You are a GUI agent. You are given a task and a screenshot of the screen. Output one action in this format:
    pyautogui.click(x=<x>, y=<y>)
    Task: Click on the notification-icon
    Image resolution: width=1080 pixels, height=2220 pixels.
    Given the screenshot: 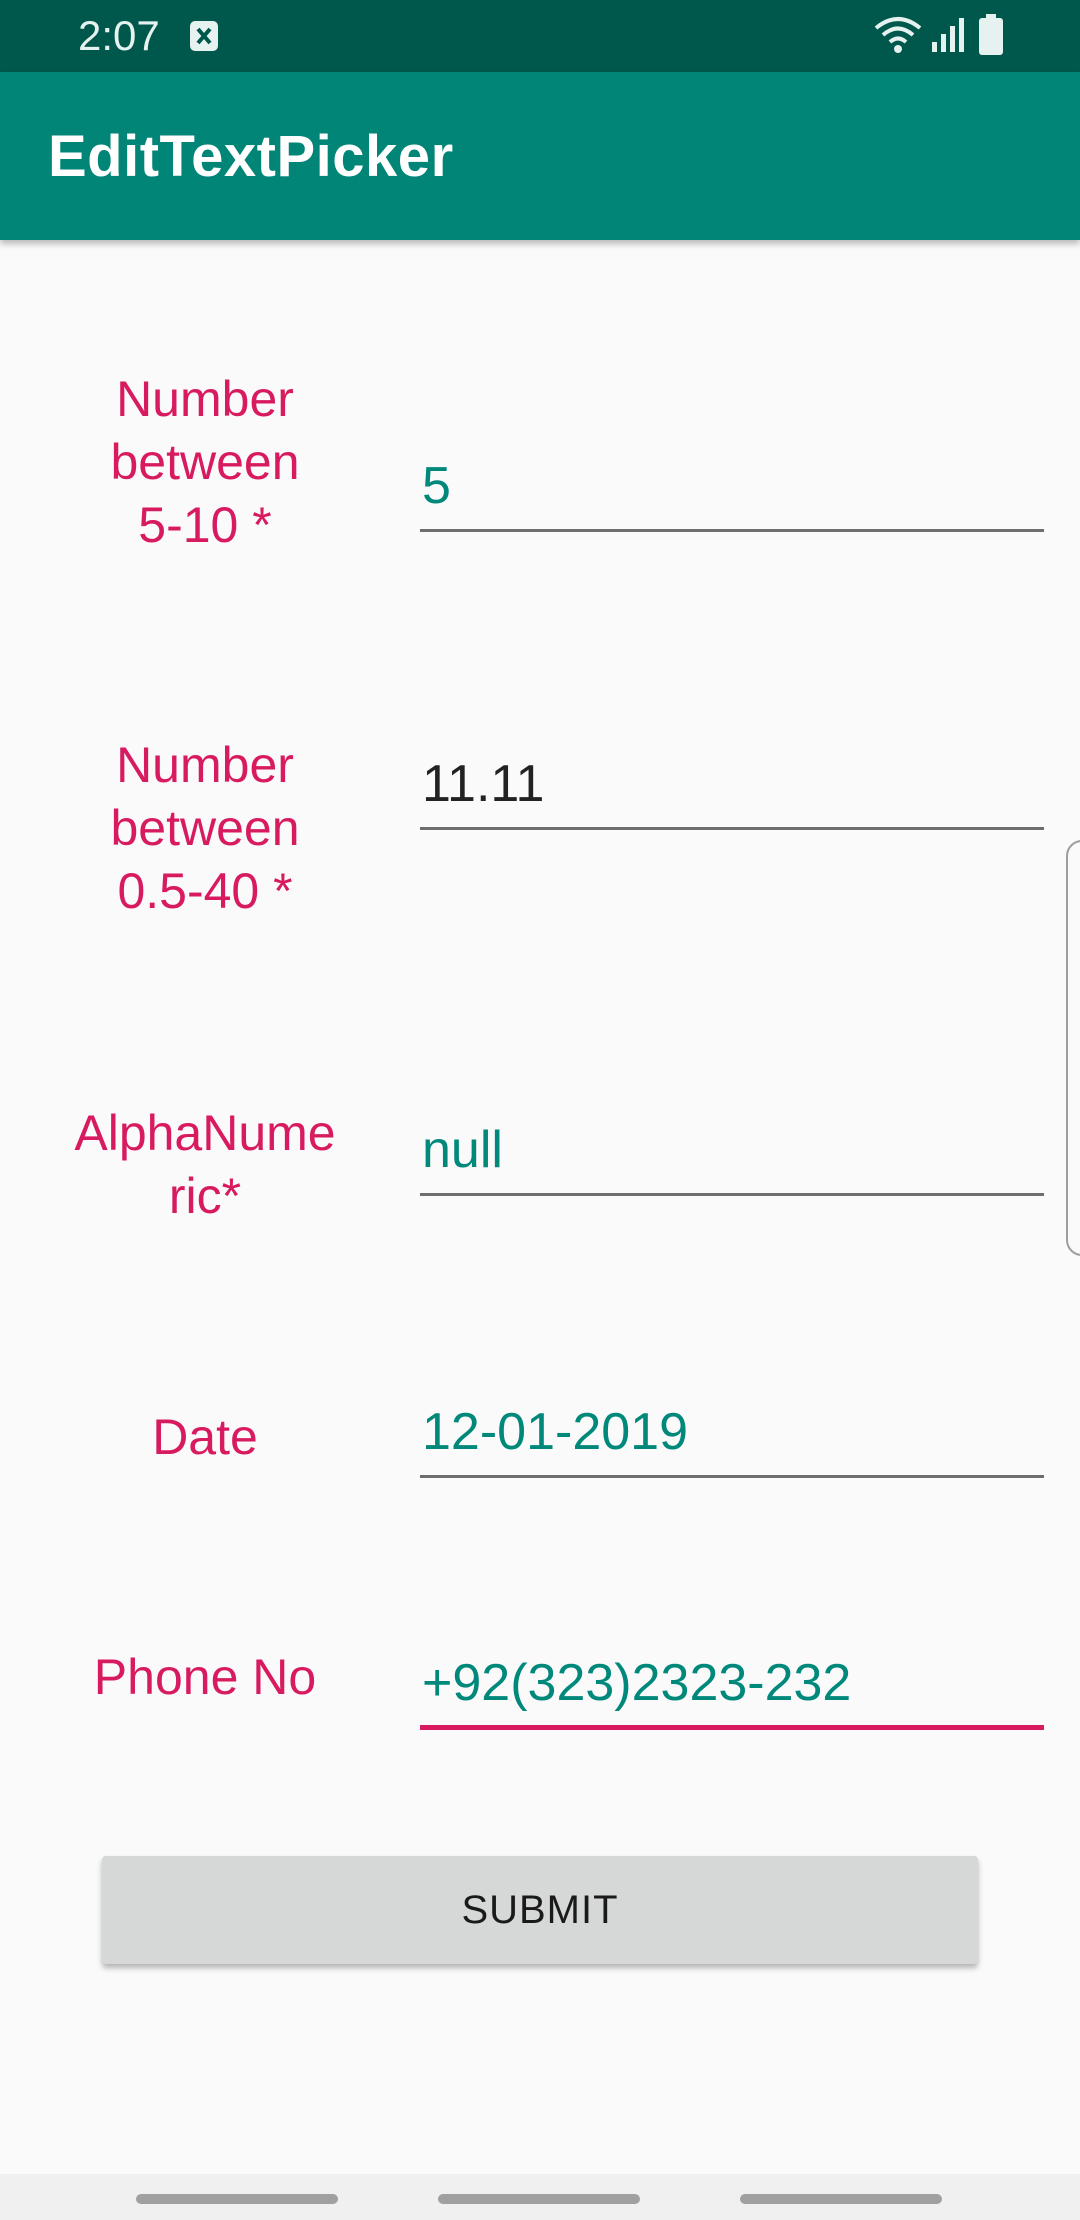 What is the action you would take?
    pyautogui.click(x=204, y=36)
    